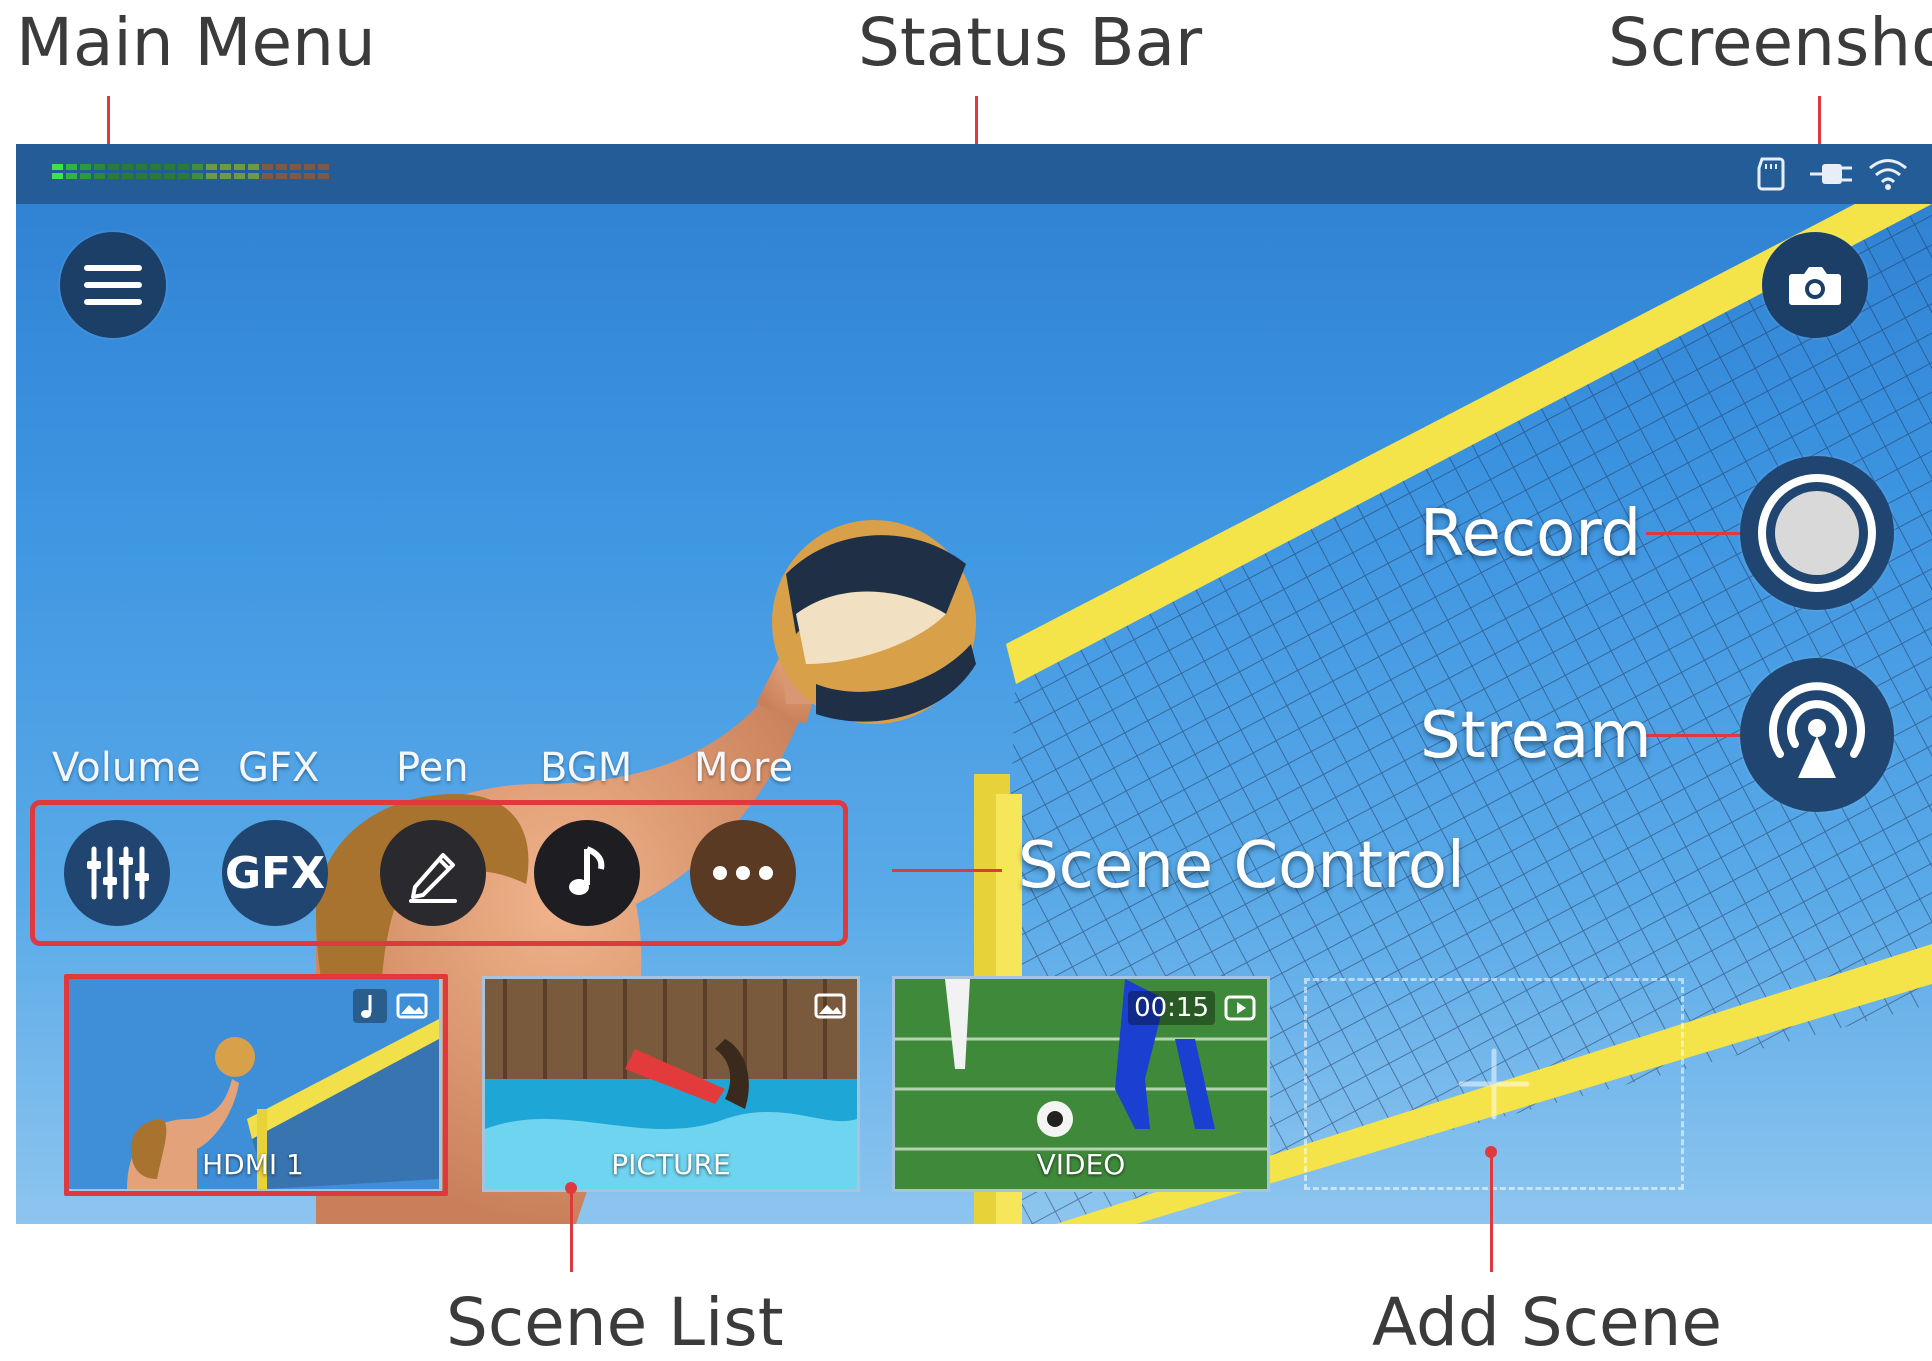  I want to click on scene-thumb-picture-label: PICTURE, so click(671, 1164).